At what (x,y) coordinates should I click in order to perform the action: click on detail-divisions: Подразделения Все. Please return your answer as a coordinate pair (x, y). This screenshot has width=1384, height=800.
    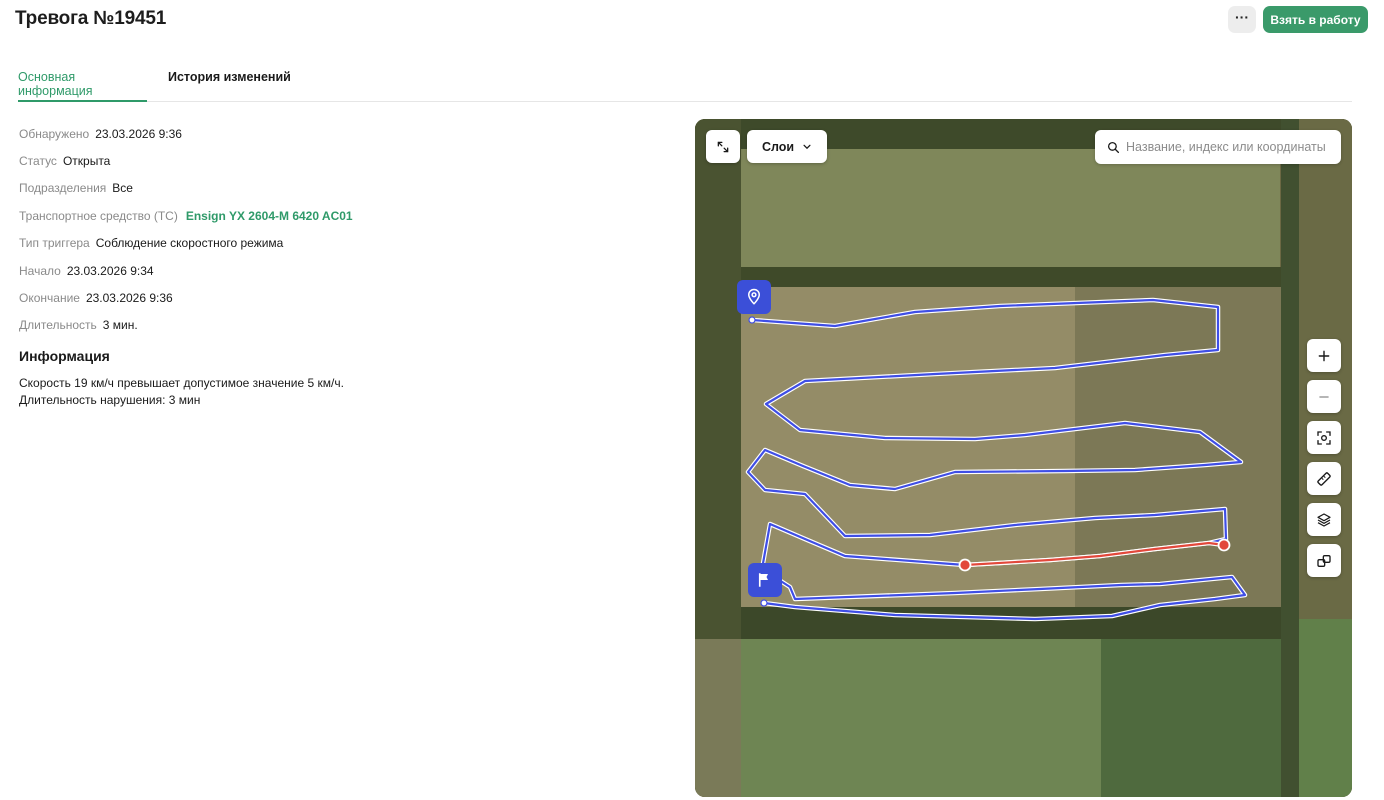
    Looking at the image, I should click on (186, 188).